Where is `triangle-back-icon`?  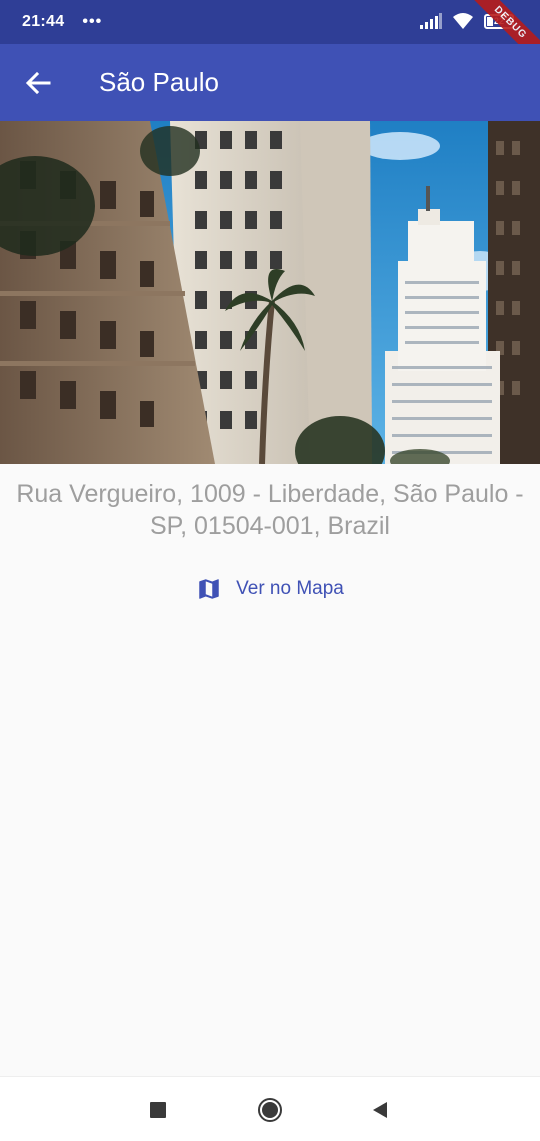 triangle-back-icon is located at coordinates (380, 1110).